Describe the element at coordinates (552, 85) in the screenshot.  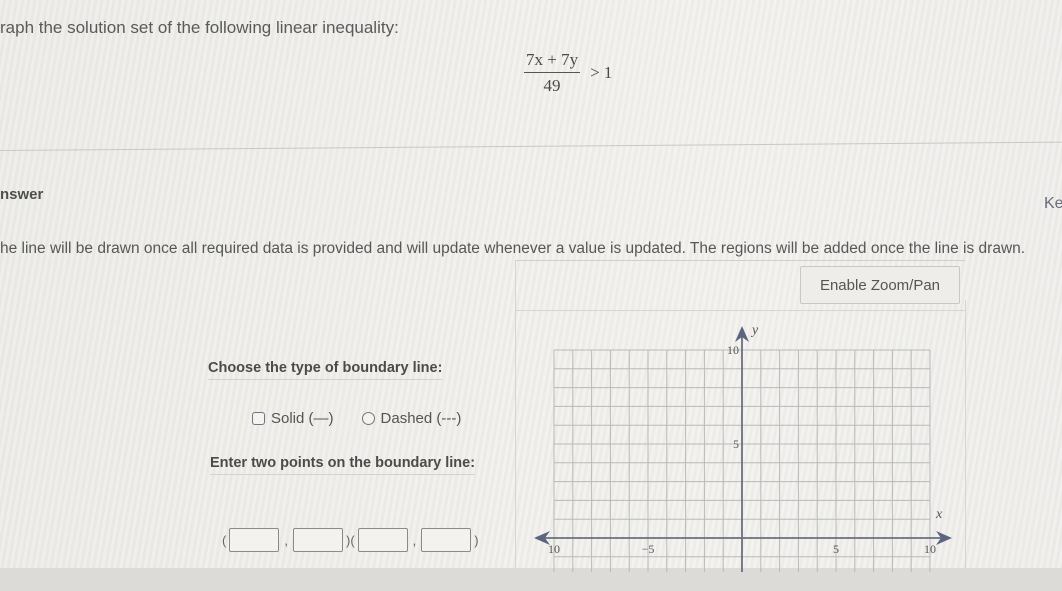
I see `fraction-denominator: 49` at that location.